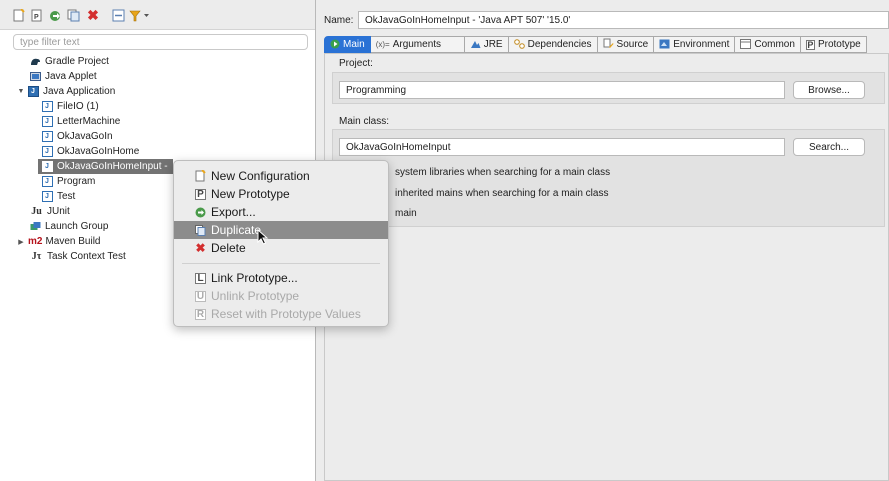 The height and width of the screenshot is (481, 889). What do you see at coordinates (364, 121) in the screenshot?
I see `main-class-label: Main class:` at bounding box center [364, 121].